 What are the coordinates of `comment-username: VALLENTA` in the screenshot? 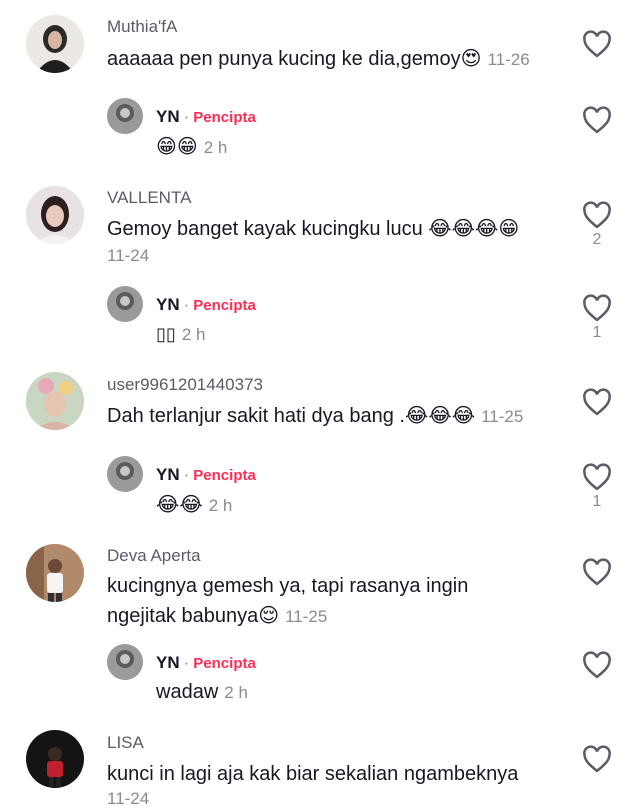 It's located at (149, 198).